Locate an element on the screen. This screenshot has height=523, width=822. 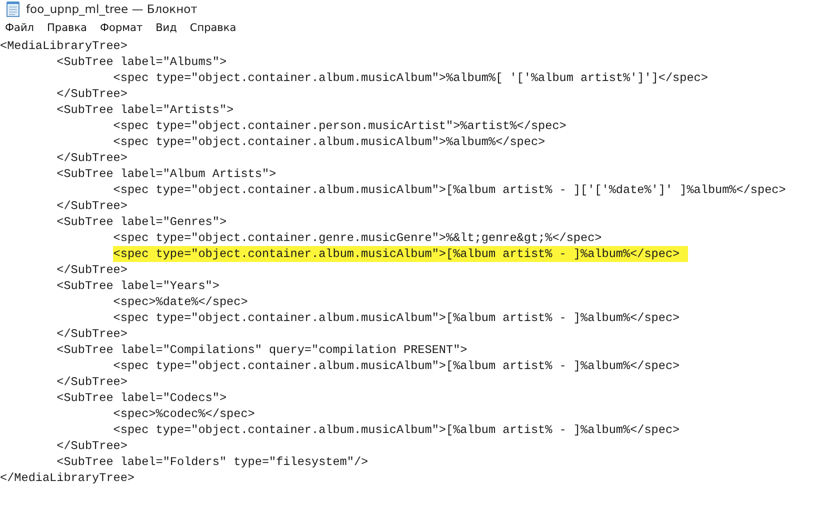
code-line: <SubTree label="Years"> is located at coordinates (138, 286).